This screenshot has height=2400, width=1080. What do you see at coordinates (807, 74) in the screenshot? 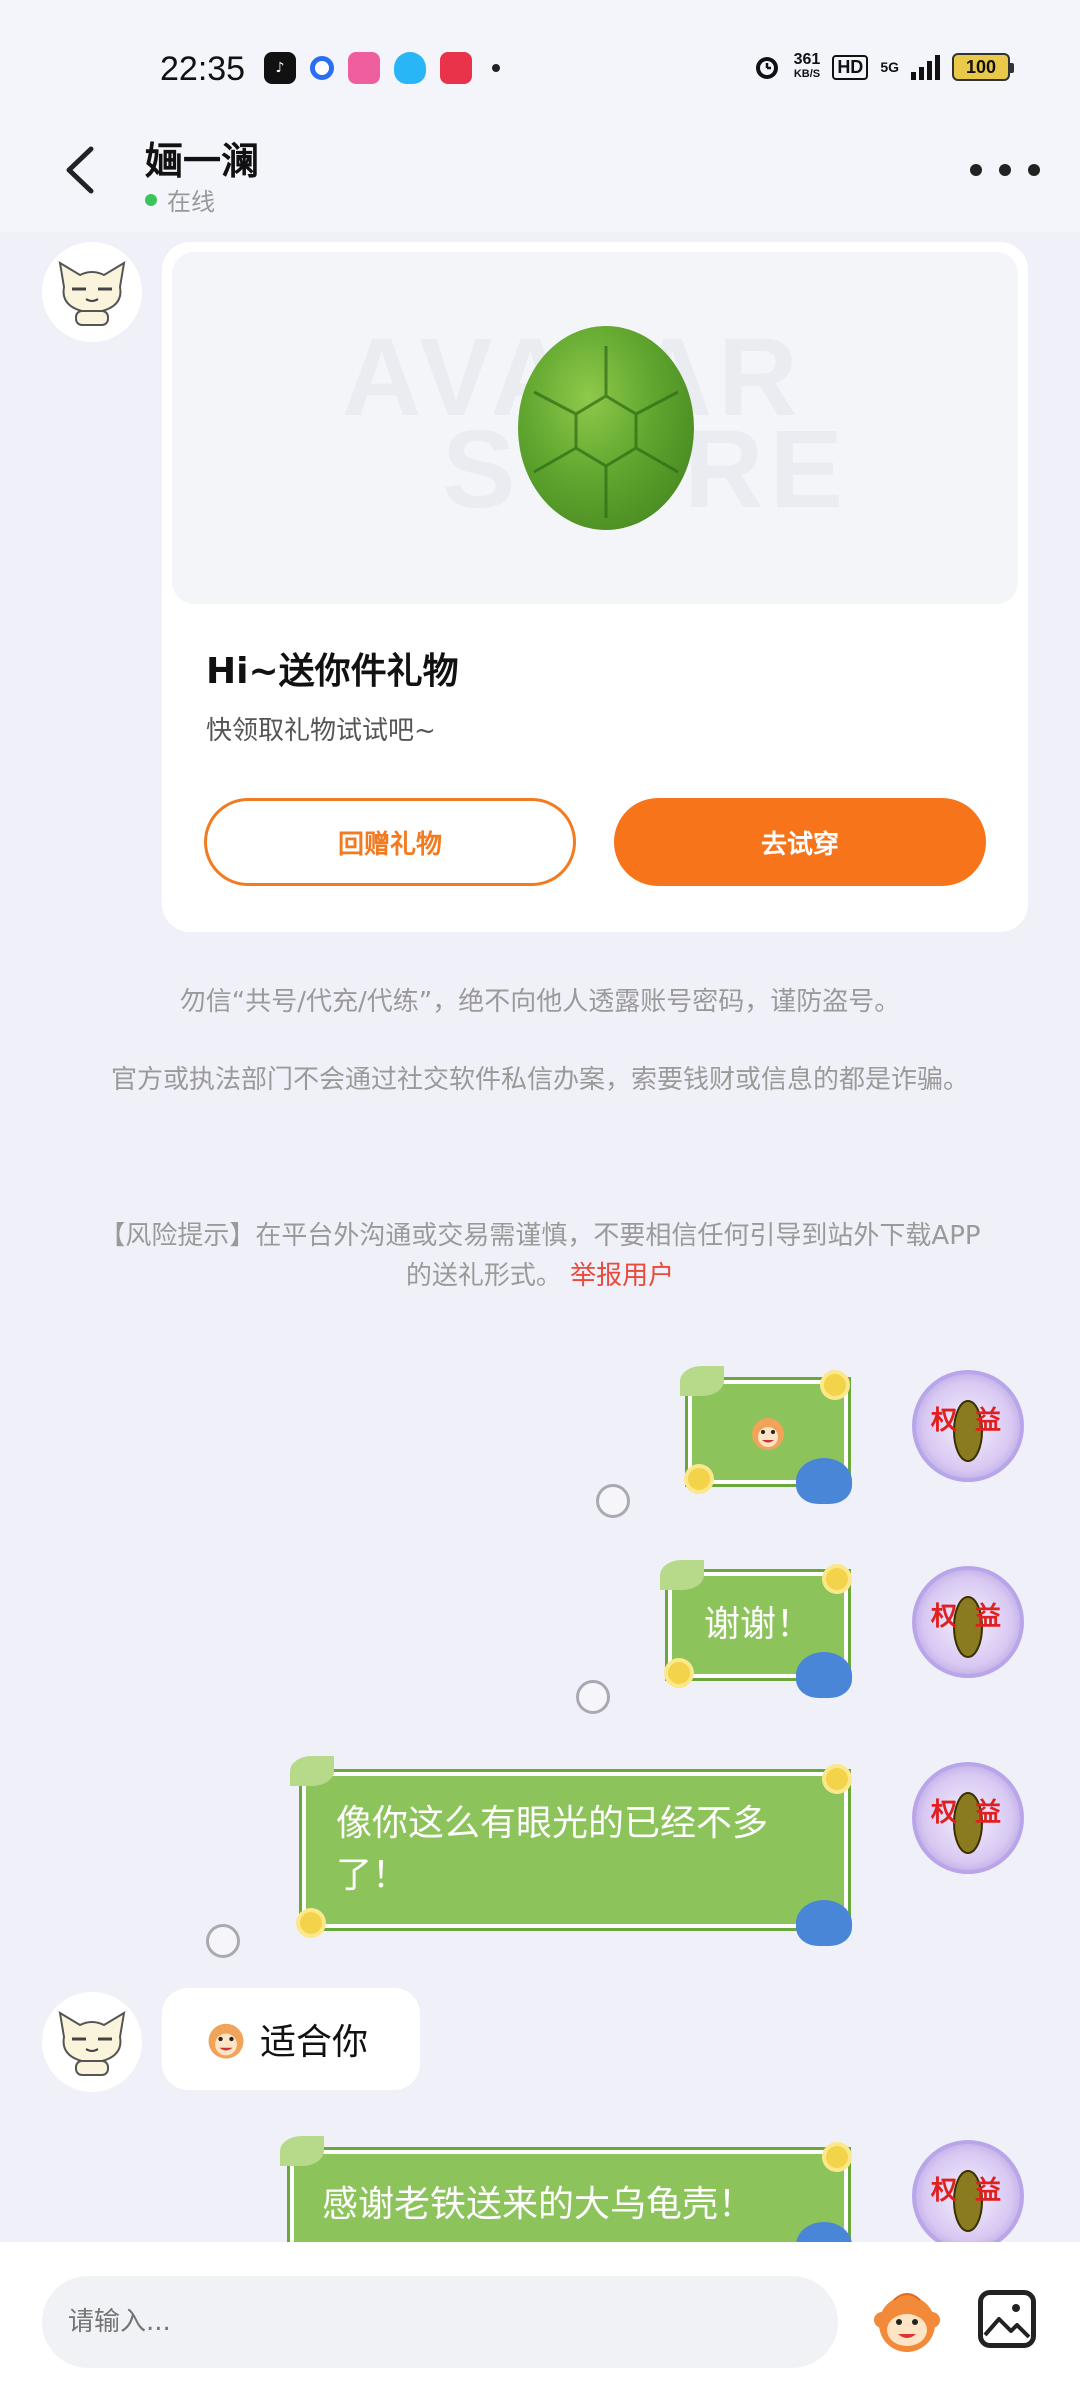
I see `network-speed-unit: KB/S` at bounding box center [807, 74].